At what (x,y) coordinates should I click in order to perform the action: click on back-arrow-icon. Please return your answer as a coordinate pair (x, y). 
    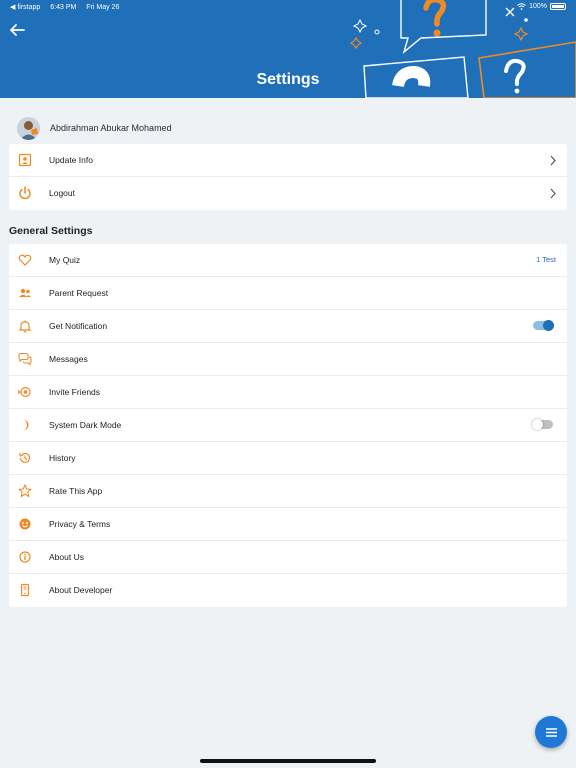
    Looking at the image, I should click on (17, 30).